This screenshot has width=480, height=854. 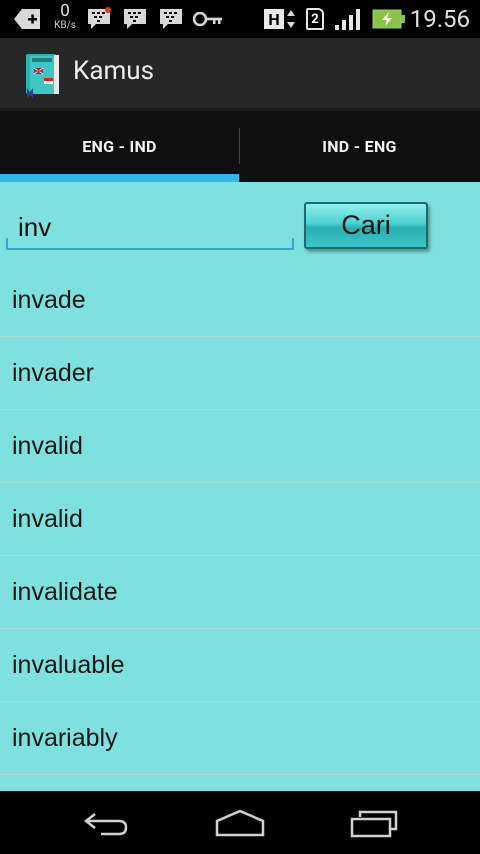 What do you see at coordinates (119, 178) in the screenshot?
I see `tab-selected-indicator` at bounding box center [119, 178].